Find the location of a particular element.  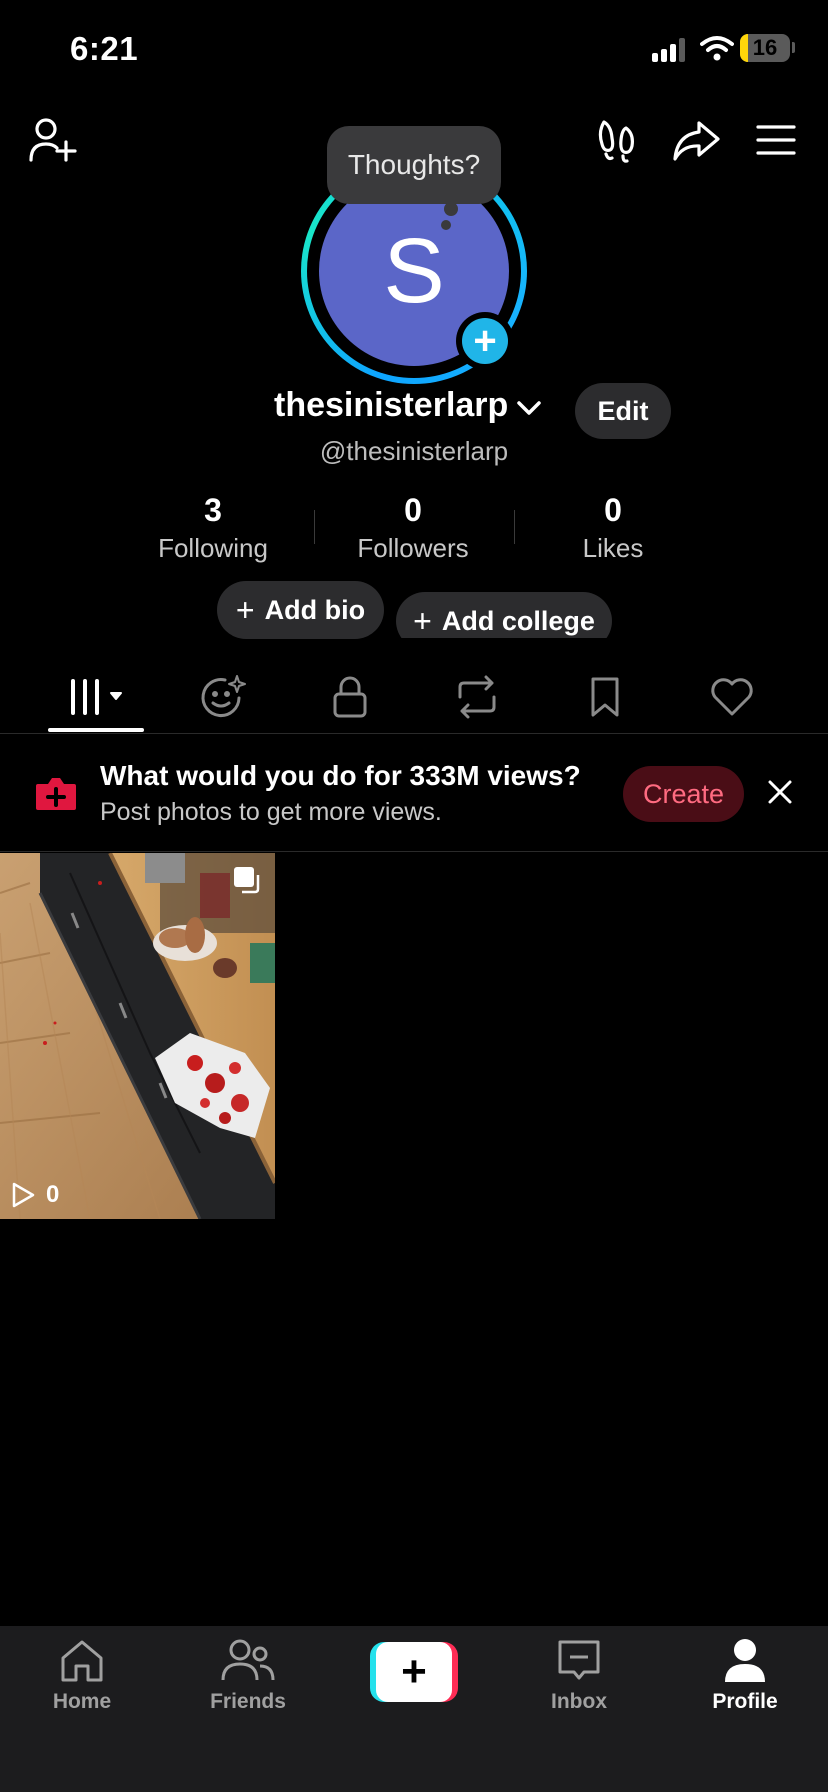

tooltip-tail-small is located at coordinates (446, 225).